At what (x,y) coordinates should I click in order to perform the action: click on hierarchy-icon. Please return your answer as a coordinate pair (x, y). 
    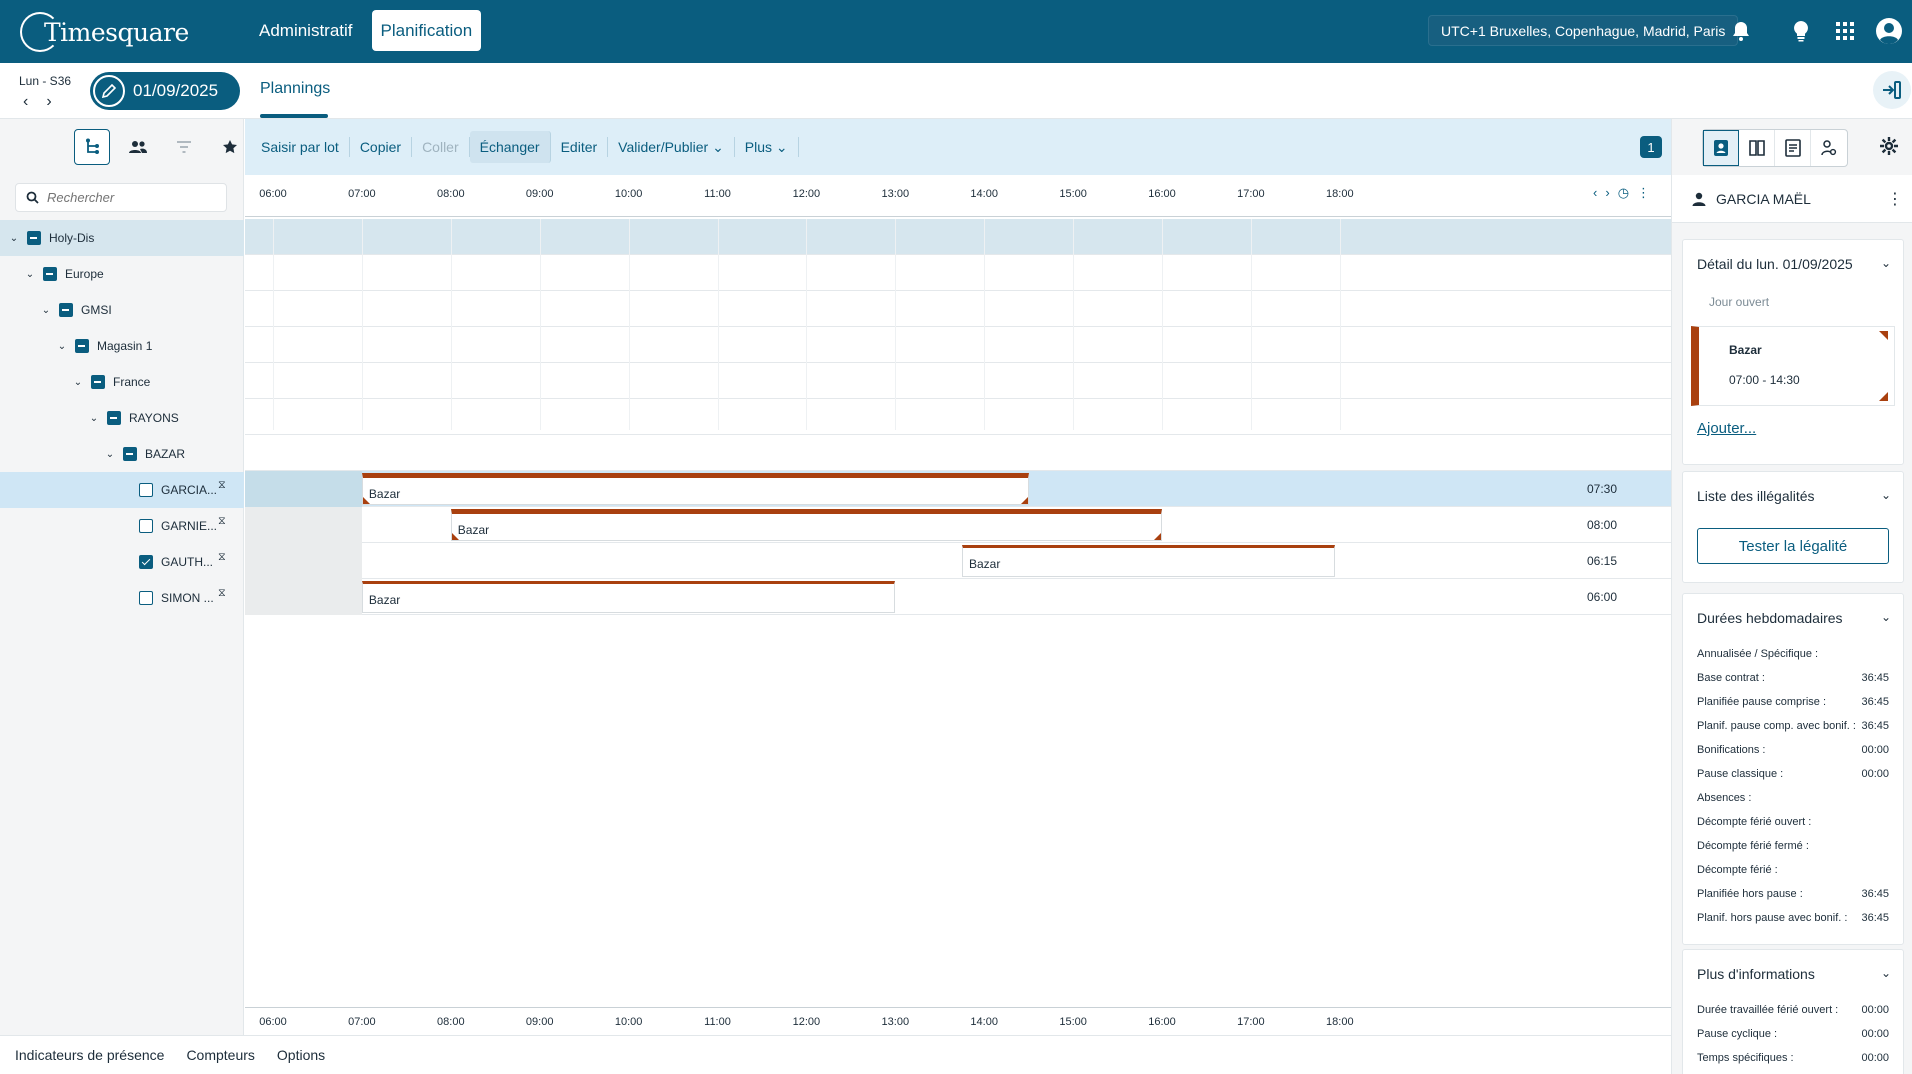
    Looking at the image, I should click on (92, 146).